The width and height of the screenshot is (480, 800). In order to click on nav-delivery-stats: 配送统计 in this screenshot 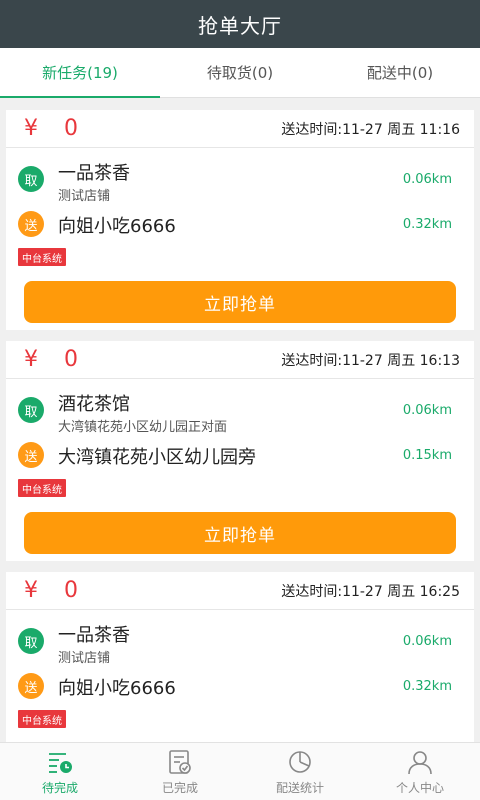, I will do `click(300, 771)`.